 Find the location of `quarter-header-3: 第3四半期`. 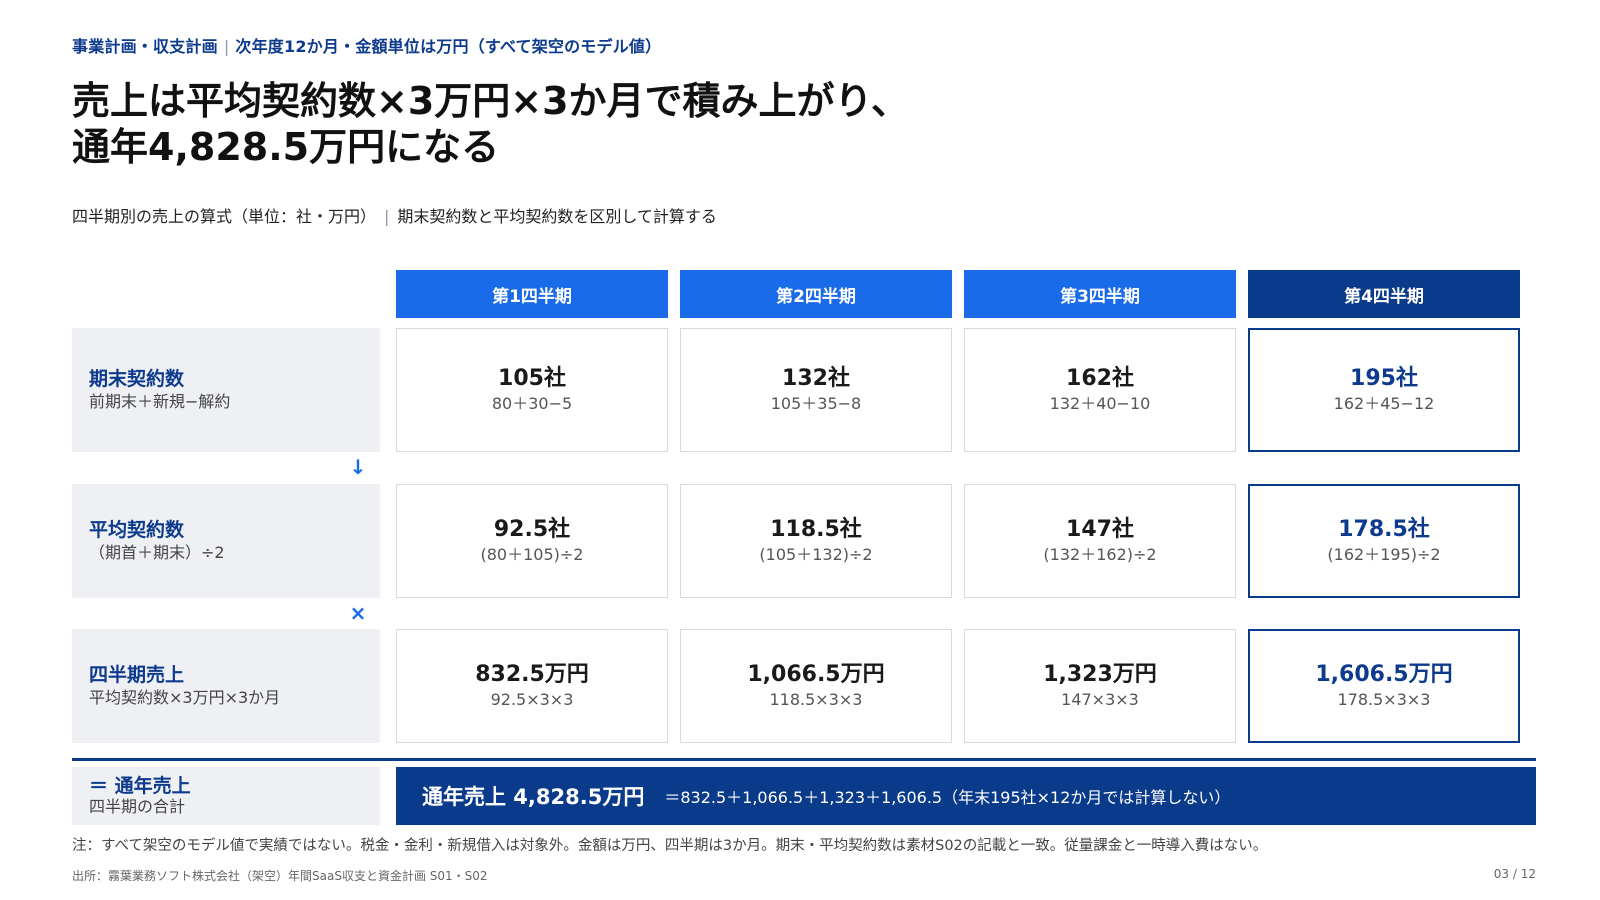

quarter-header-3: 第3四半期 is located at coordinates (1100, 294).